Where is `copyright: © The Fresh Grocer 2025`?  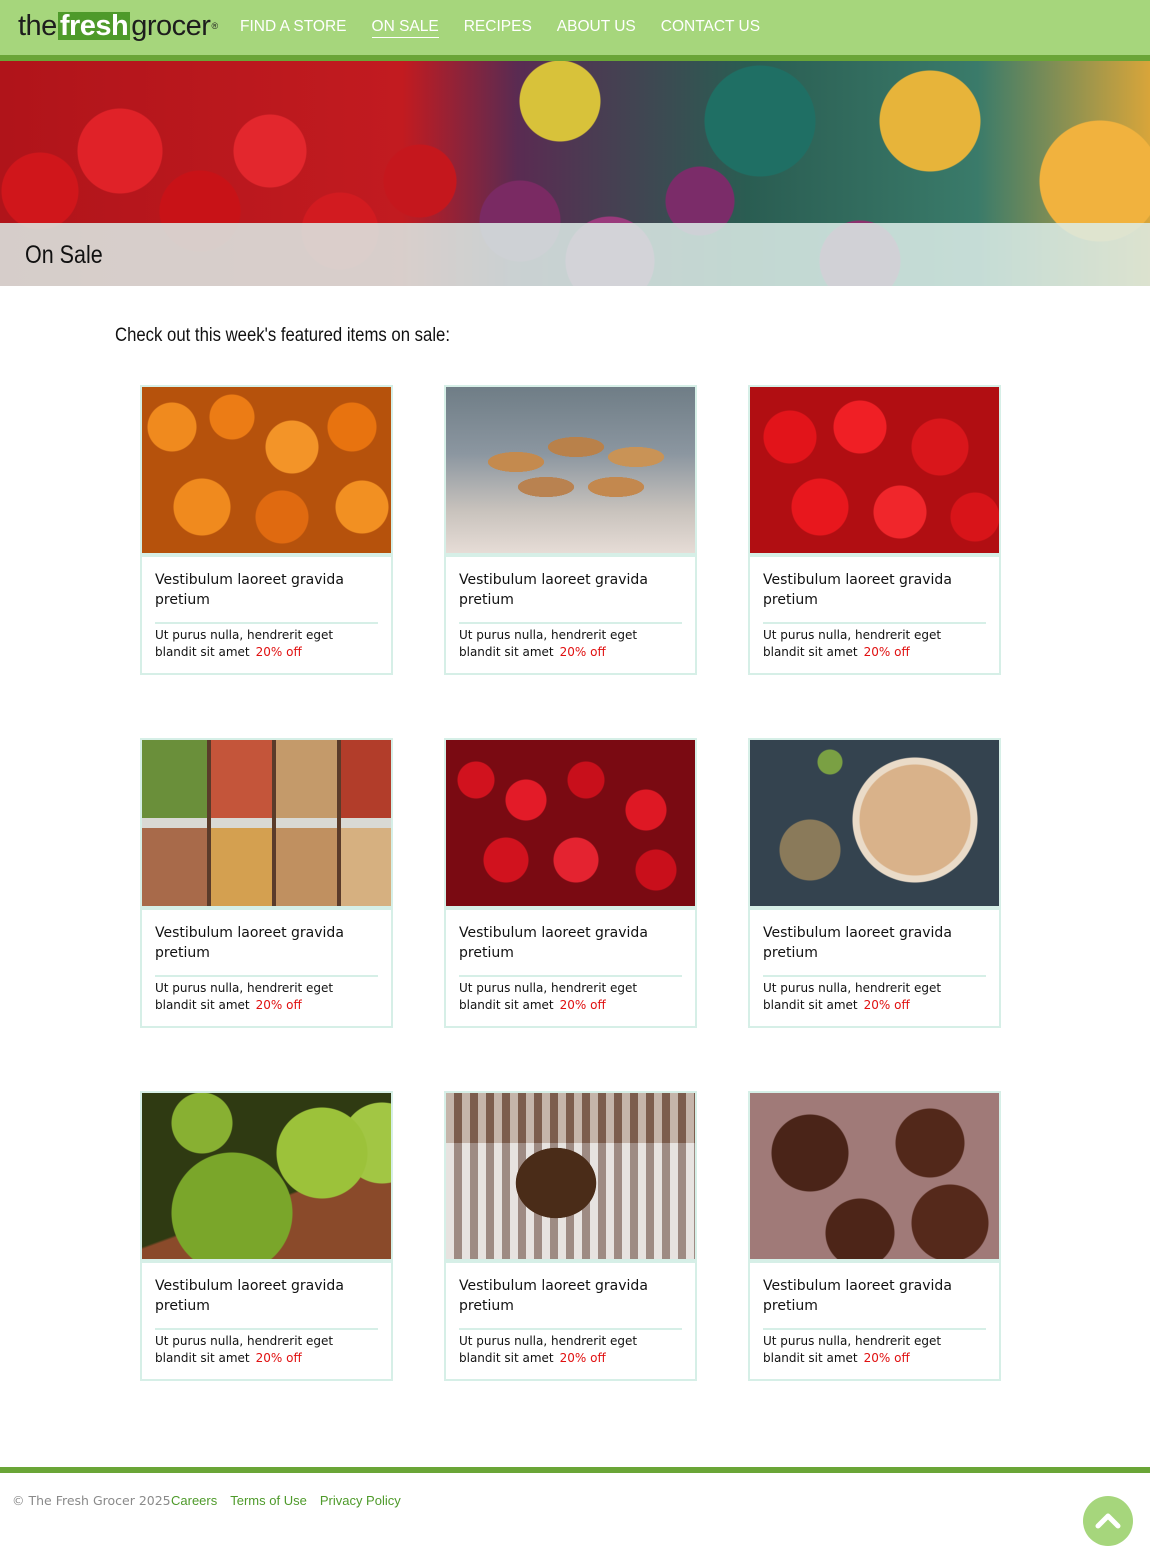 copyright: © The Fresh Grocer 2025 is located at coordinates (91, 1500).